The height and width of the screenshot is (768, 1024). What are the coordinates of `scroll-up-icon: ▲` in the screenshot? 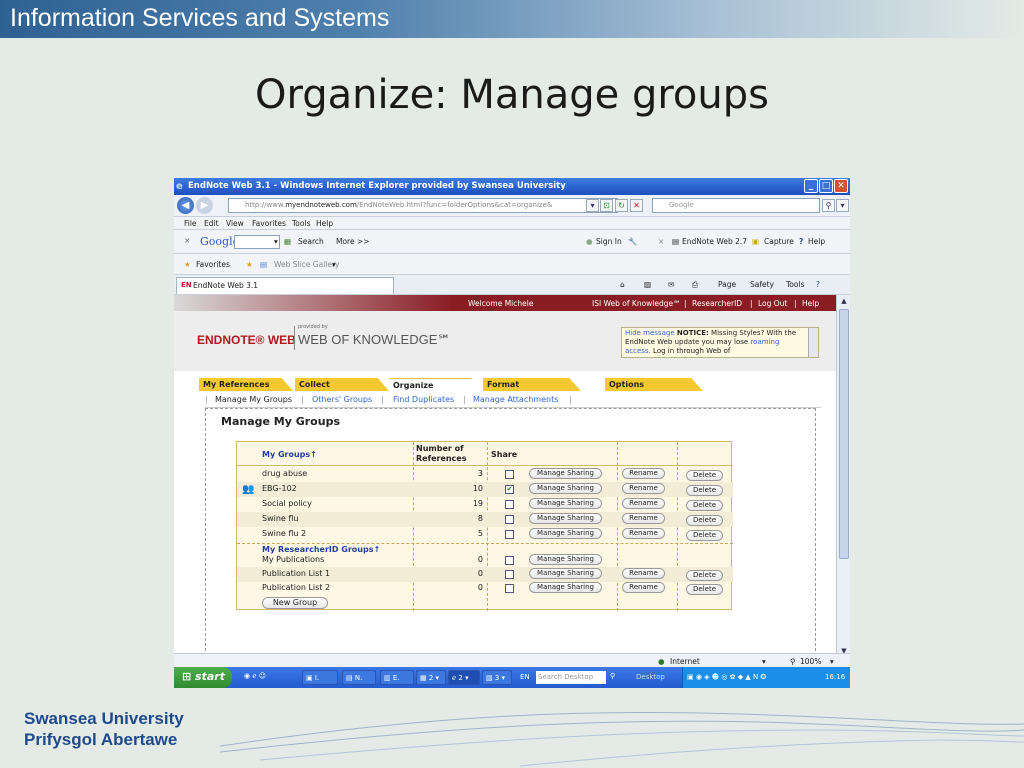 It's located at (844, 302).